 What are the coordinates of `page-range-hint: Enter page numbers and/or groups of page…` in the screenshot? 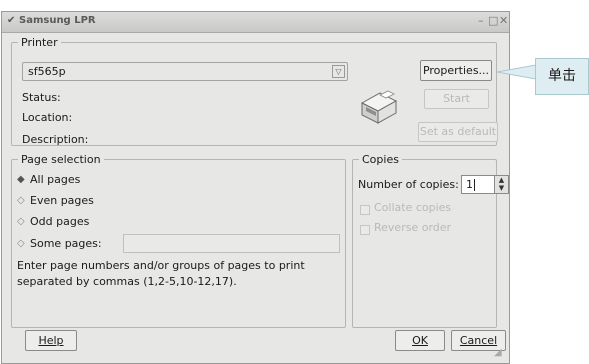 It's located at (161, 265).